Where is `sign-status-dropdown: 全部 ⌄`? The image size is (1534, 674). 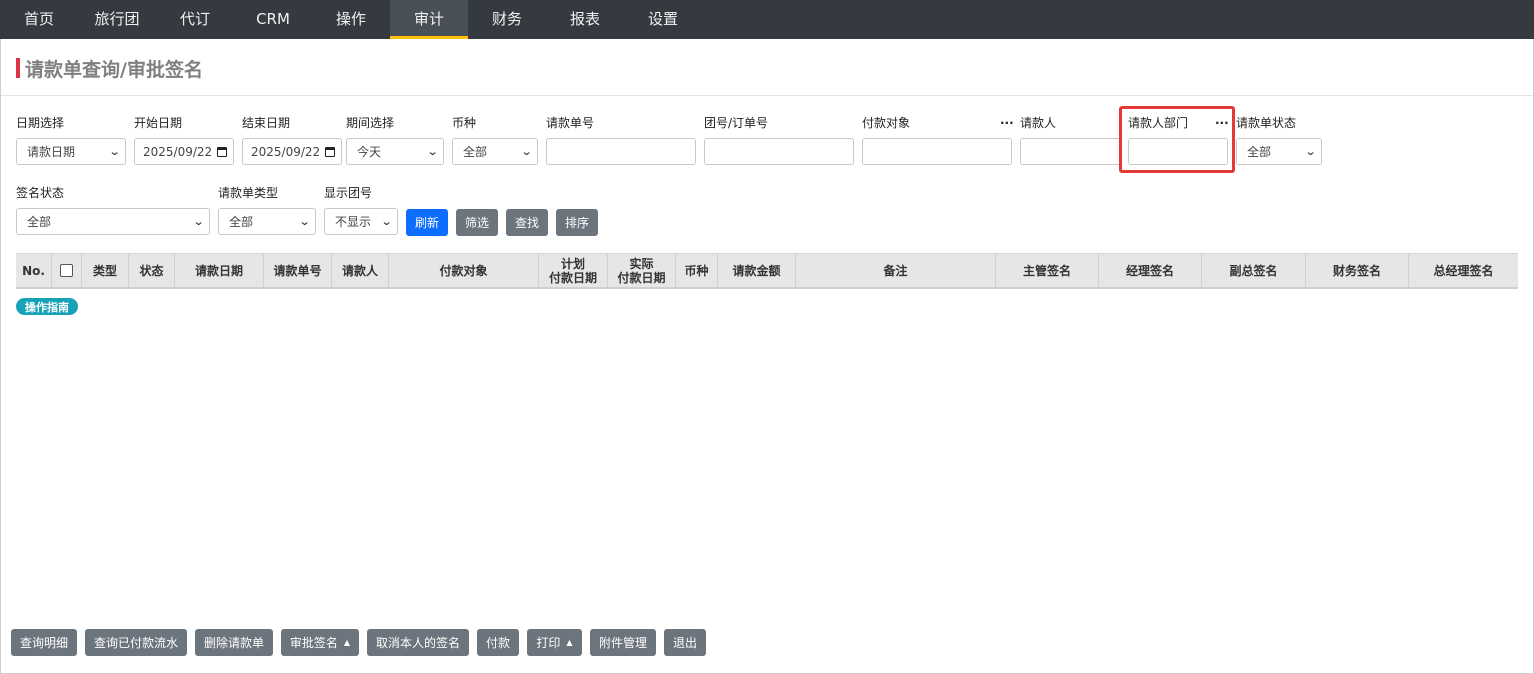
sign-status-dropdown: 全部 ⌄ is located at coordinates (113, 221).